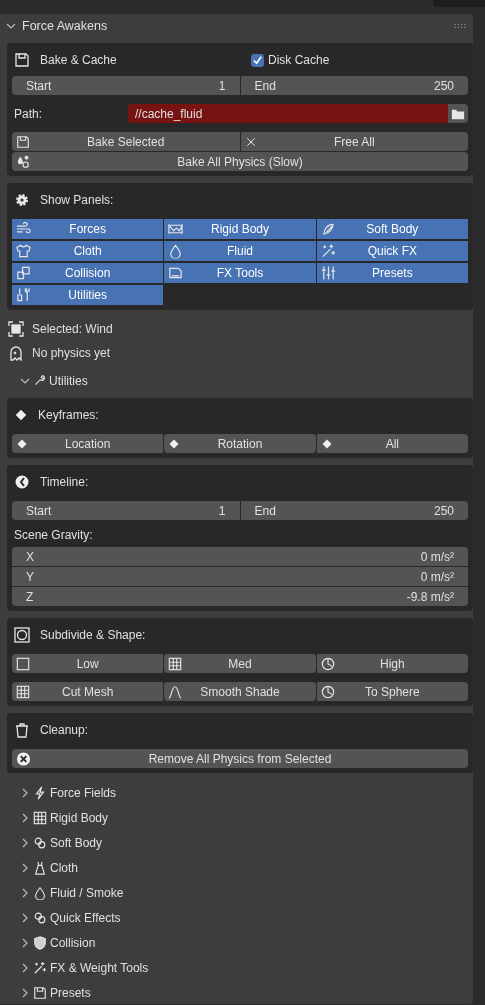 The image size is (485, 1005). Describe the element at coordinates (77, 200) in the screenshot. I see `section-title: Show Panels:` at that location.